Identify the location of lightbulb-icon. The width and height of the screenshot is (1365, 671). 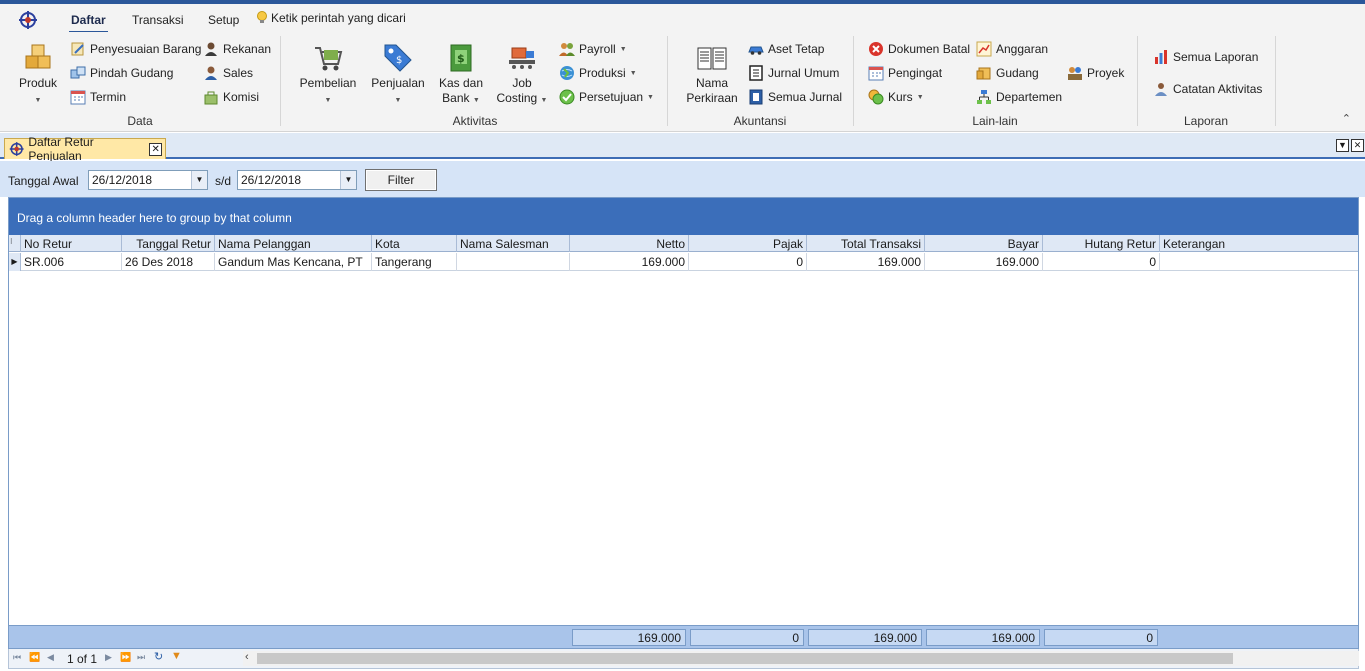
(262, 17).